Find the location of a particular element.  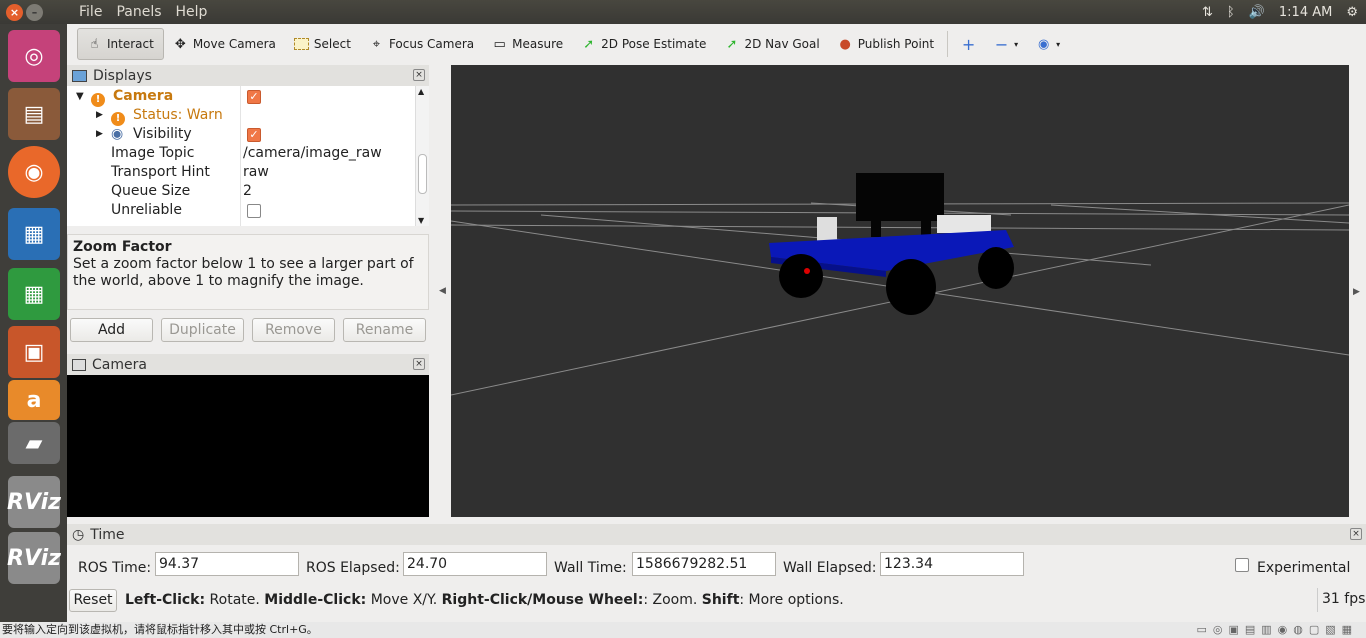

move-camera-label: Move Camera is located at coordinates (234, 44).